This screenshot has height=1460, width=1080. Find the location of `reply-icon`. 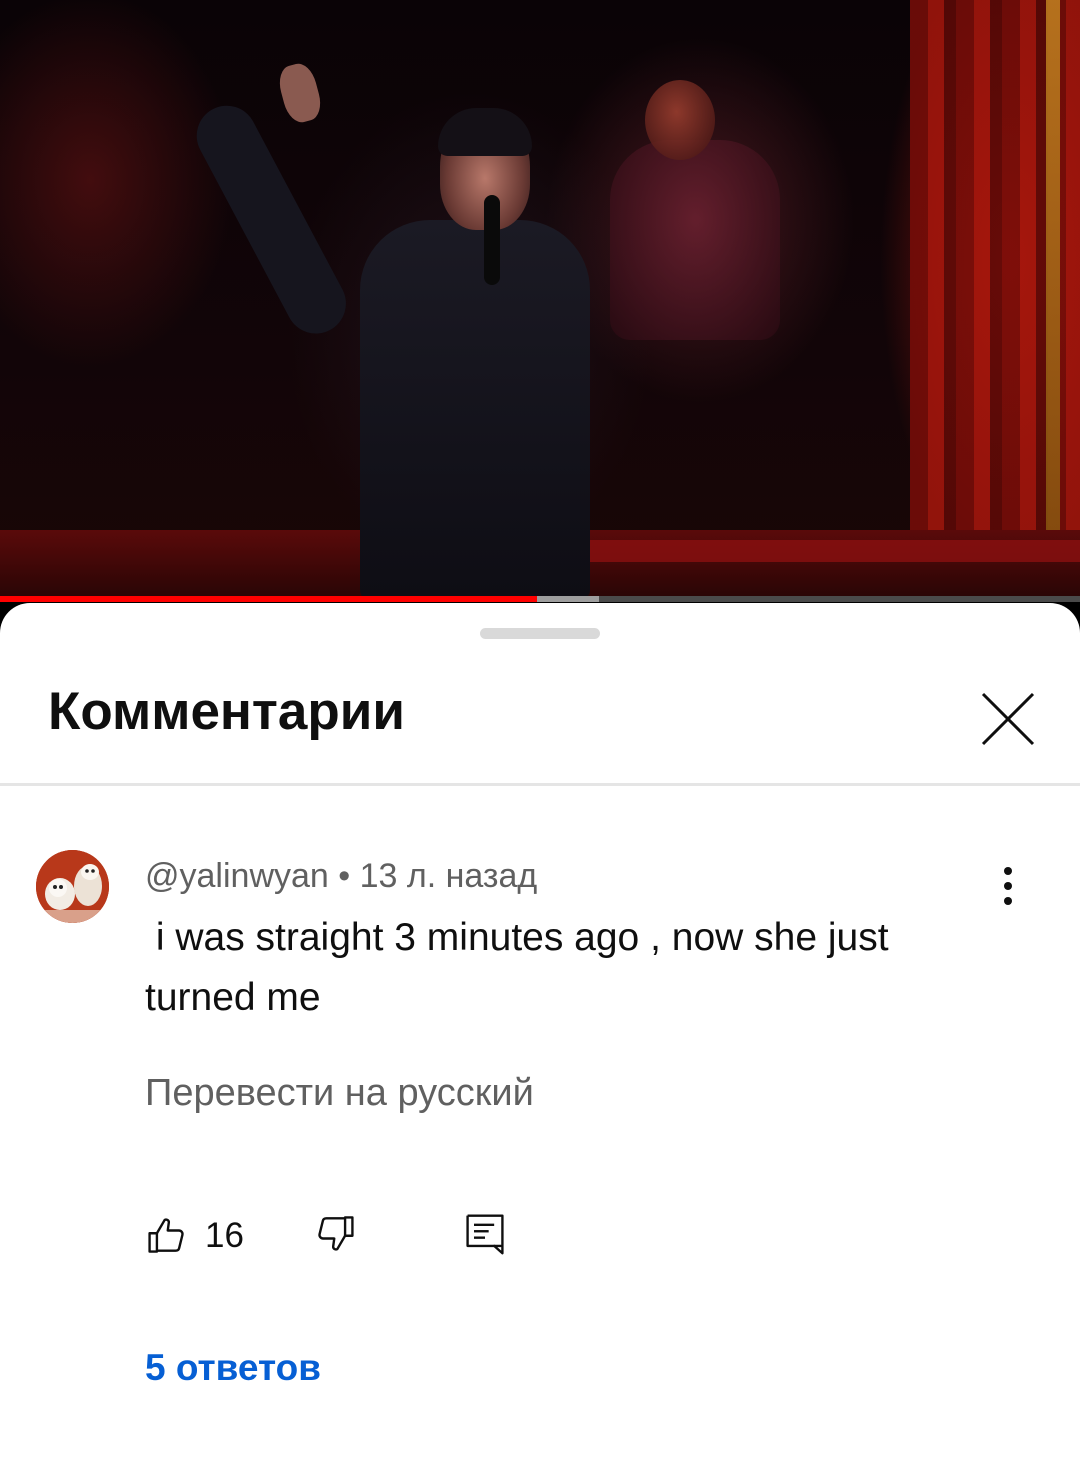

reply-icon is located at coordinates (485, 1234).